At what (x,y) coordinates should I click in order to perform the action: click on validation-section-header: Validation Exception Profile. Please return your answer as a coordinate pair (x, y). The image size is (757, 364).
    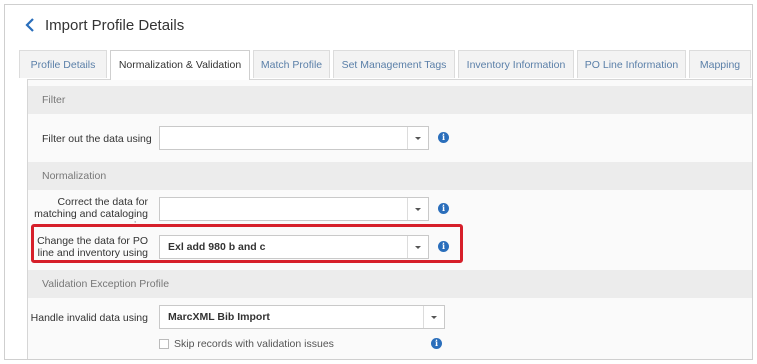
    Looking at the image, I should click on (390, 284).